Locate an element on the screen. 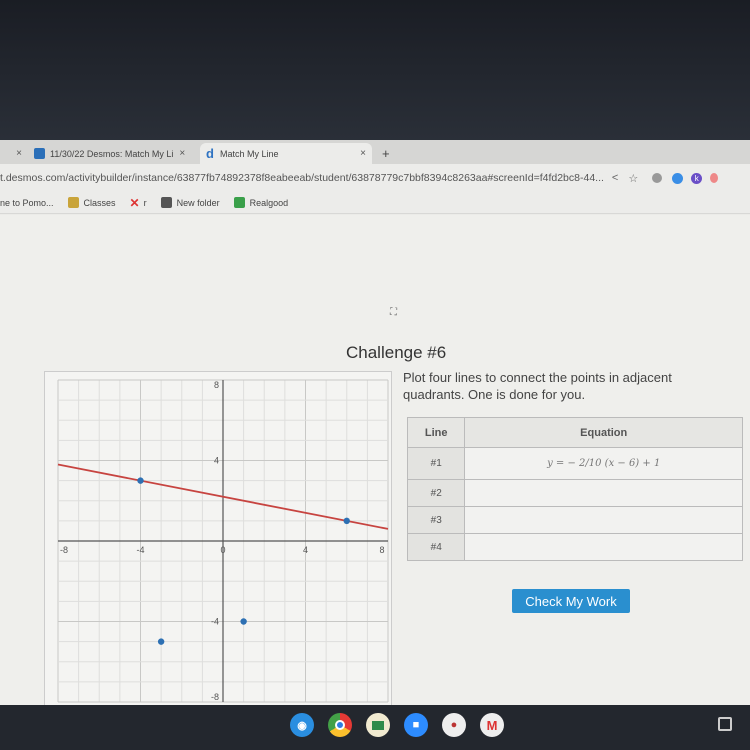  line-label: #4 is located at coordinates (436, 547).